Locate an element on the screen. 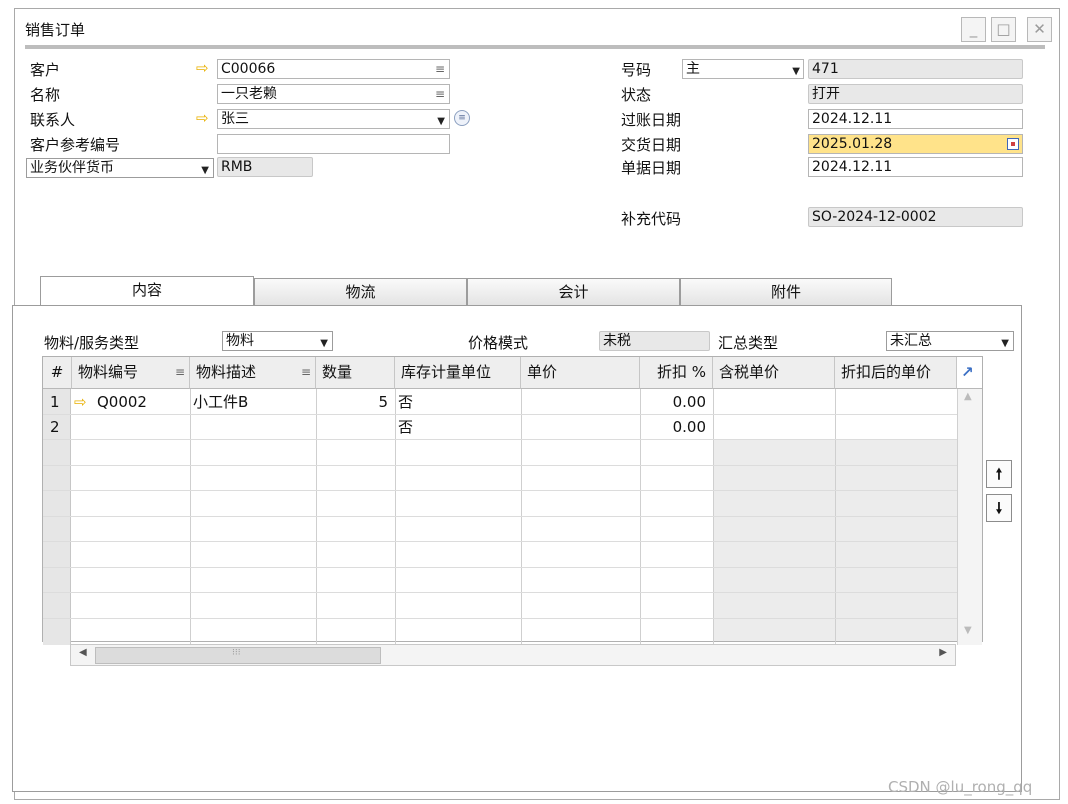 The height and width of the screenshot is (804, 1068). col-header-item-desc-text: 物料描述 is located at coordinates (226, 372).